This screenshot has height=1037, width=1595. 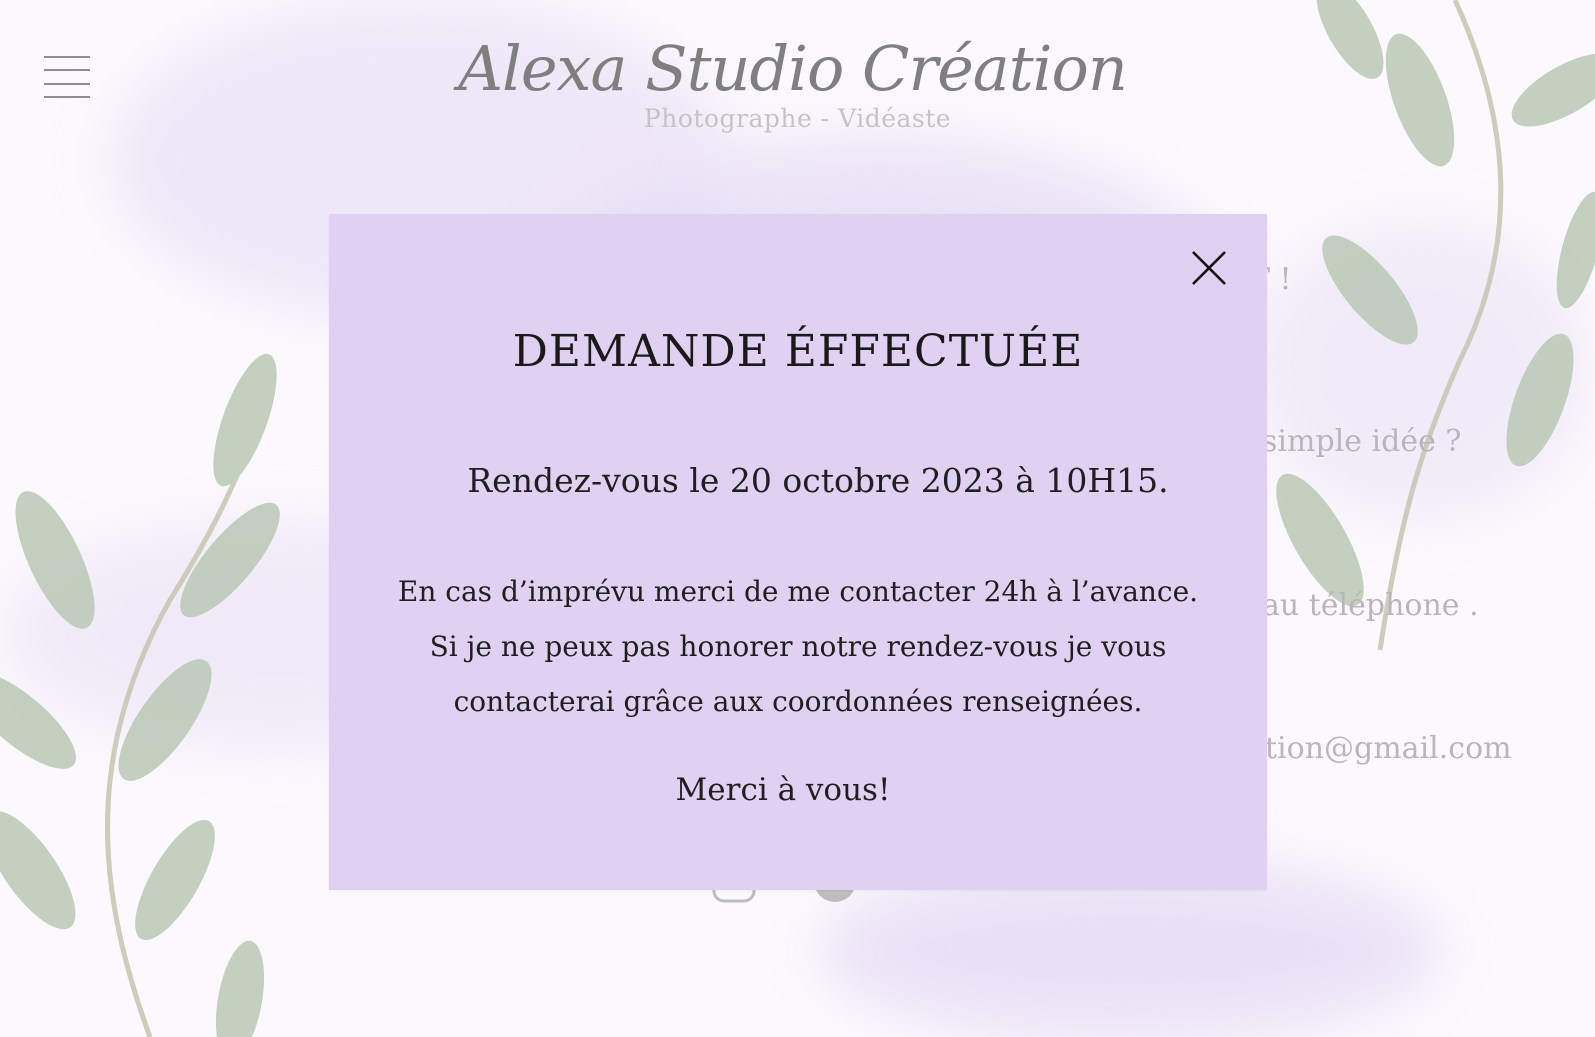 What do you see at coordinates (1370, 605) in the screenshot?
I see `background-text-fragment: au téléphone .` at bounding box center [1370, 605].